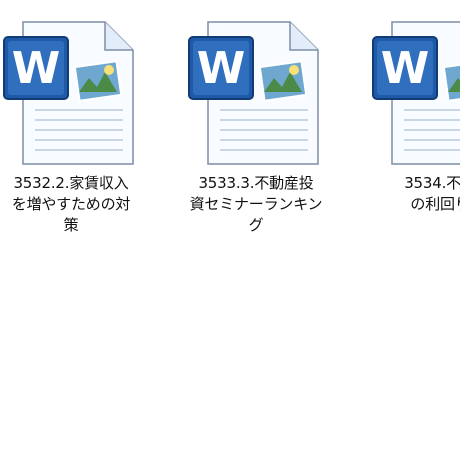  I want to click on file-name-line: 3534.不動, so click(432, 183).